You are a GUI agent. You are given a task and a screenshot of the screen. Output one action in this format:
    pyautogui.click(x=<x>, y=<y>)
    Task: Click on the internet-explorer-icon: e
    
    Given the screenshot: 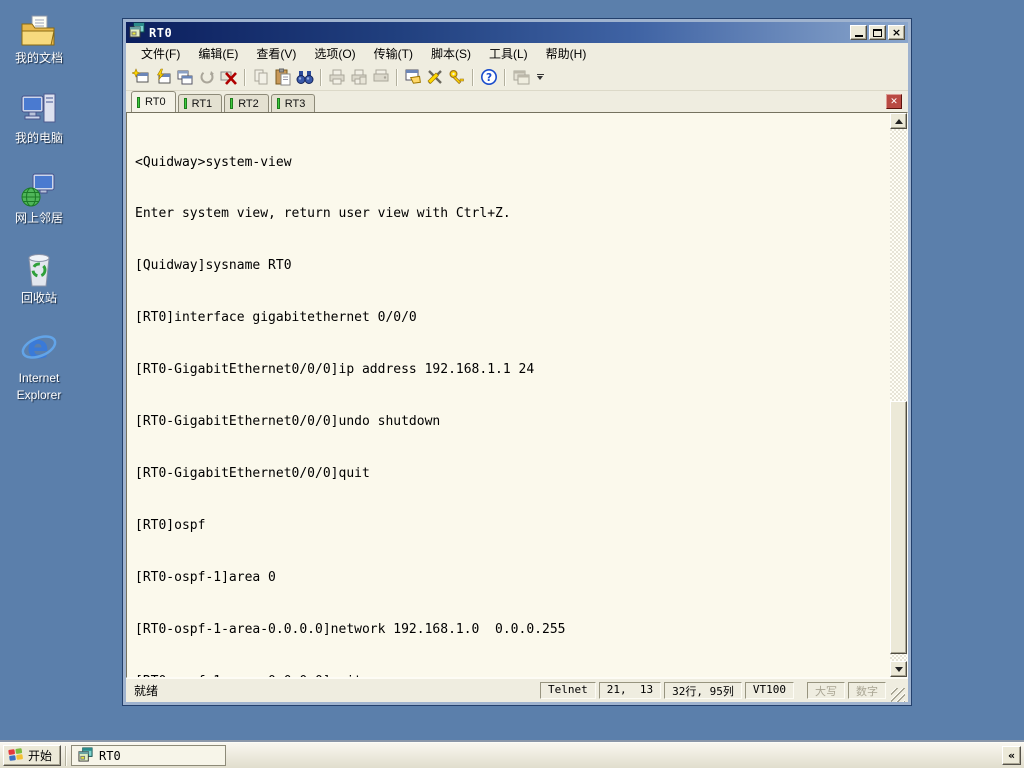 What is the action you would take?
    pyautogui.click(x=39, y=348)
    